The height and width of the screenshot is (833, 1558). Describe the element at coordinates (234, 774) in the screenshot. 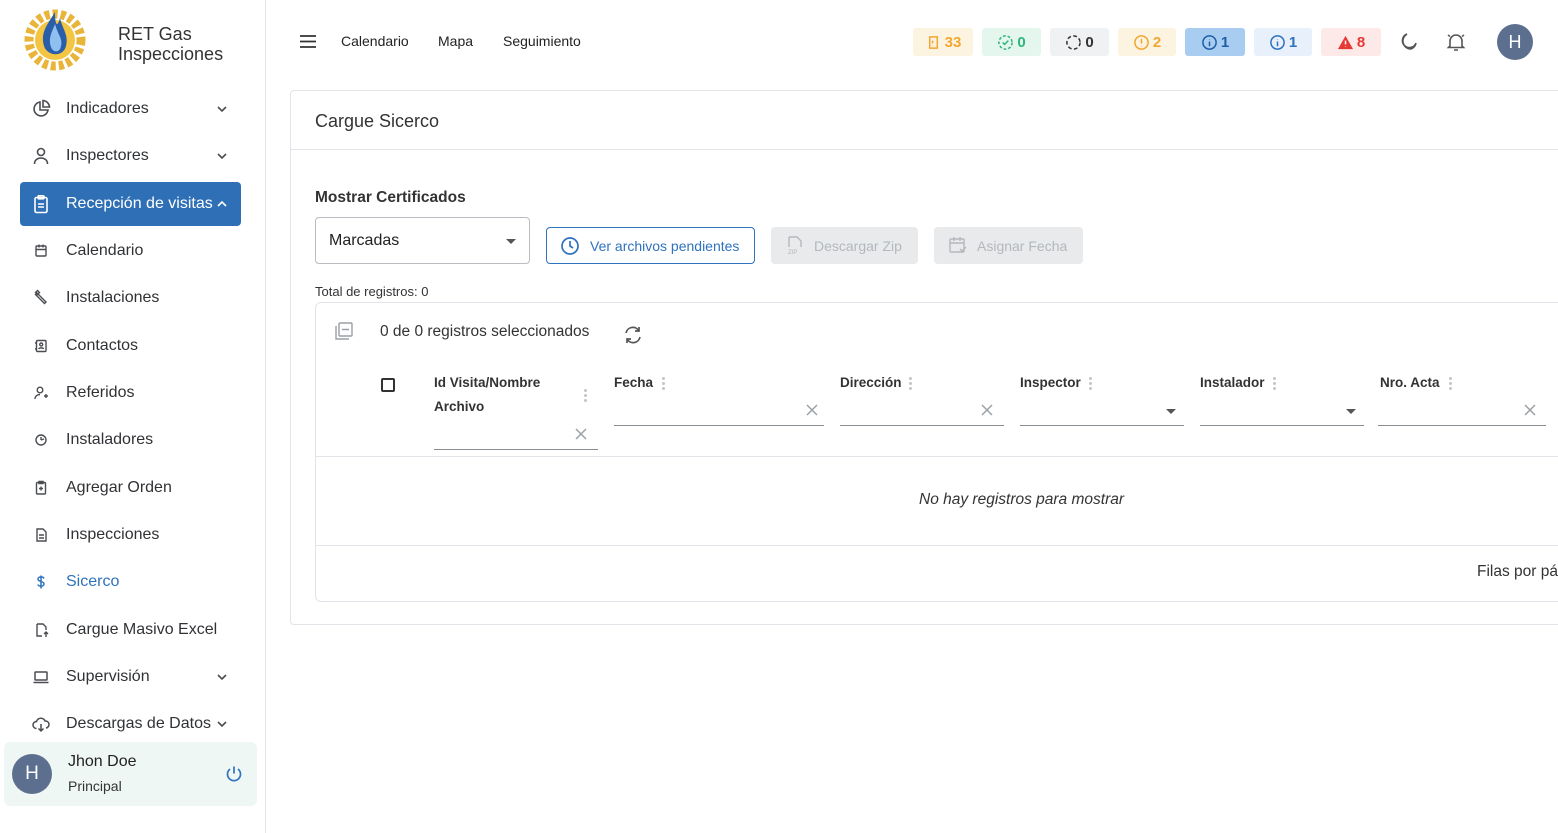

I see `power-icon` at that location.